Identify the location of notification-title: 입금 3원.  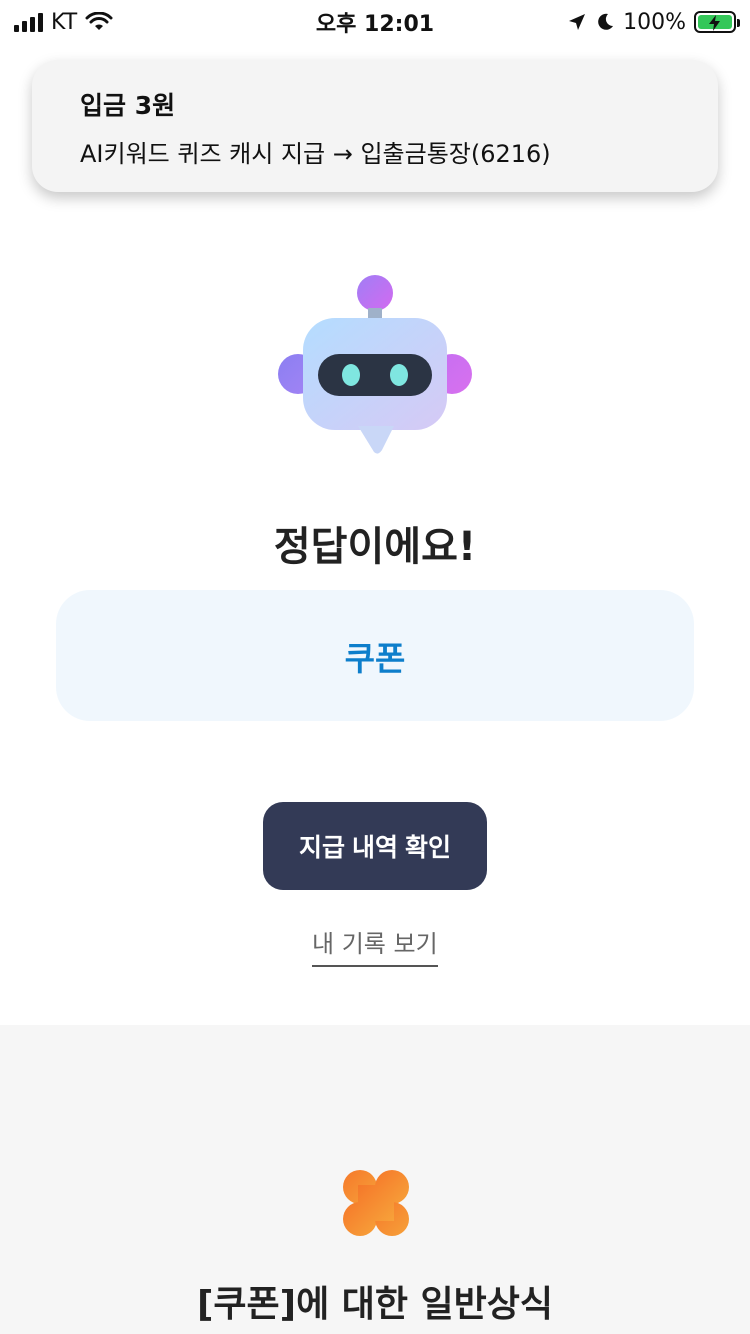
(128, 105).